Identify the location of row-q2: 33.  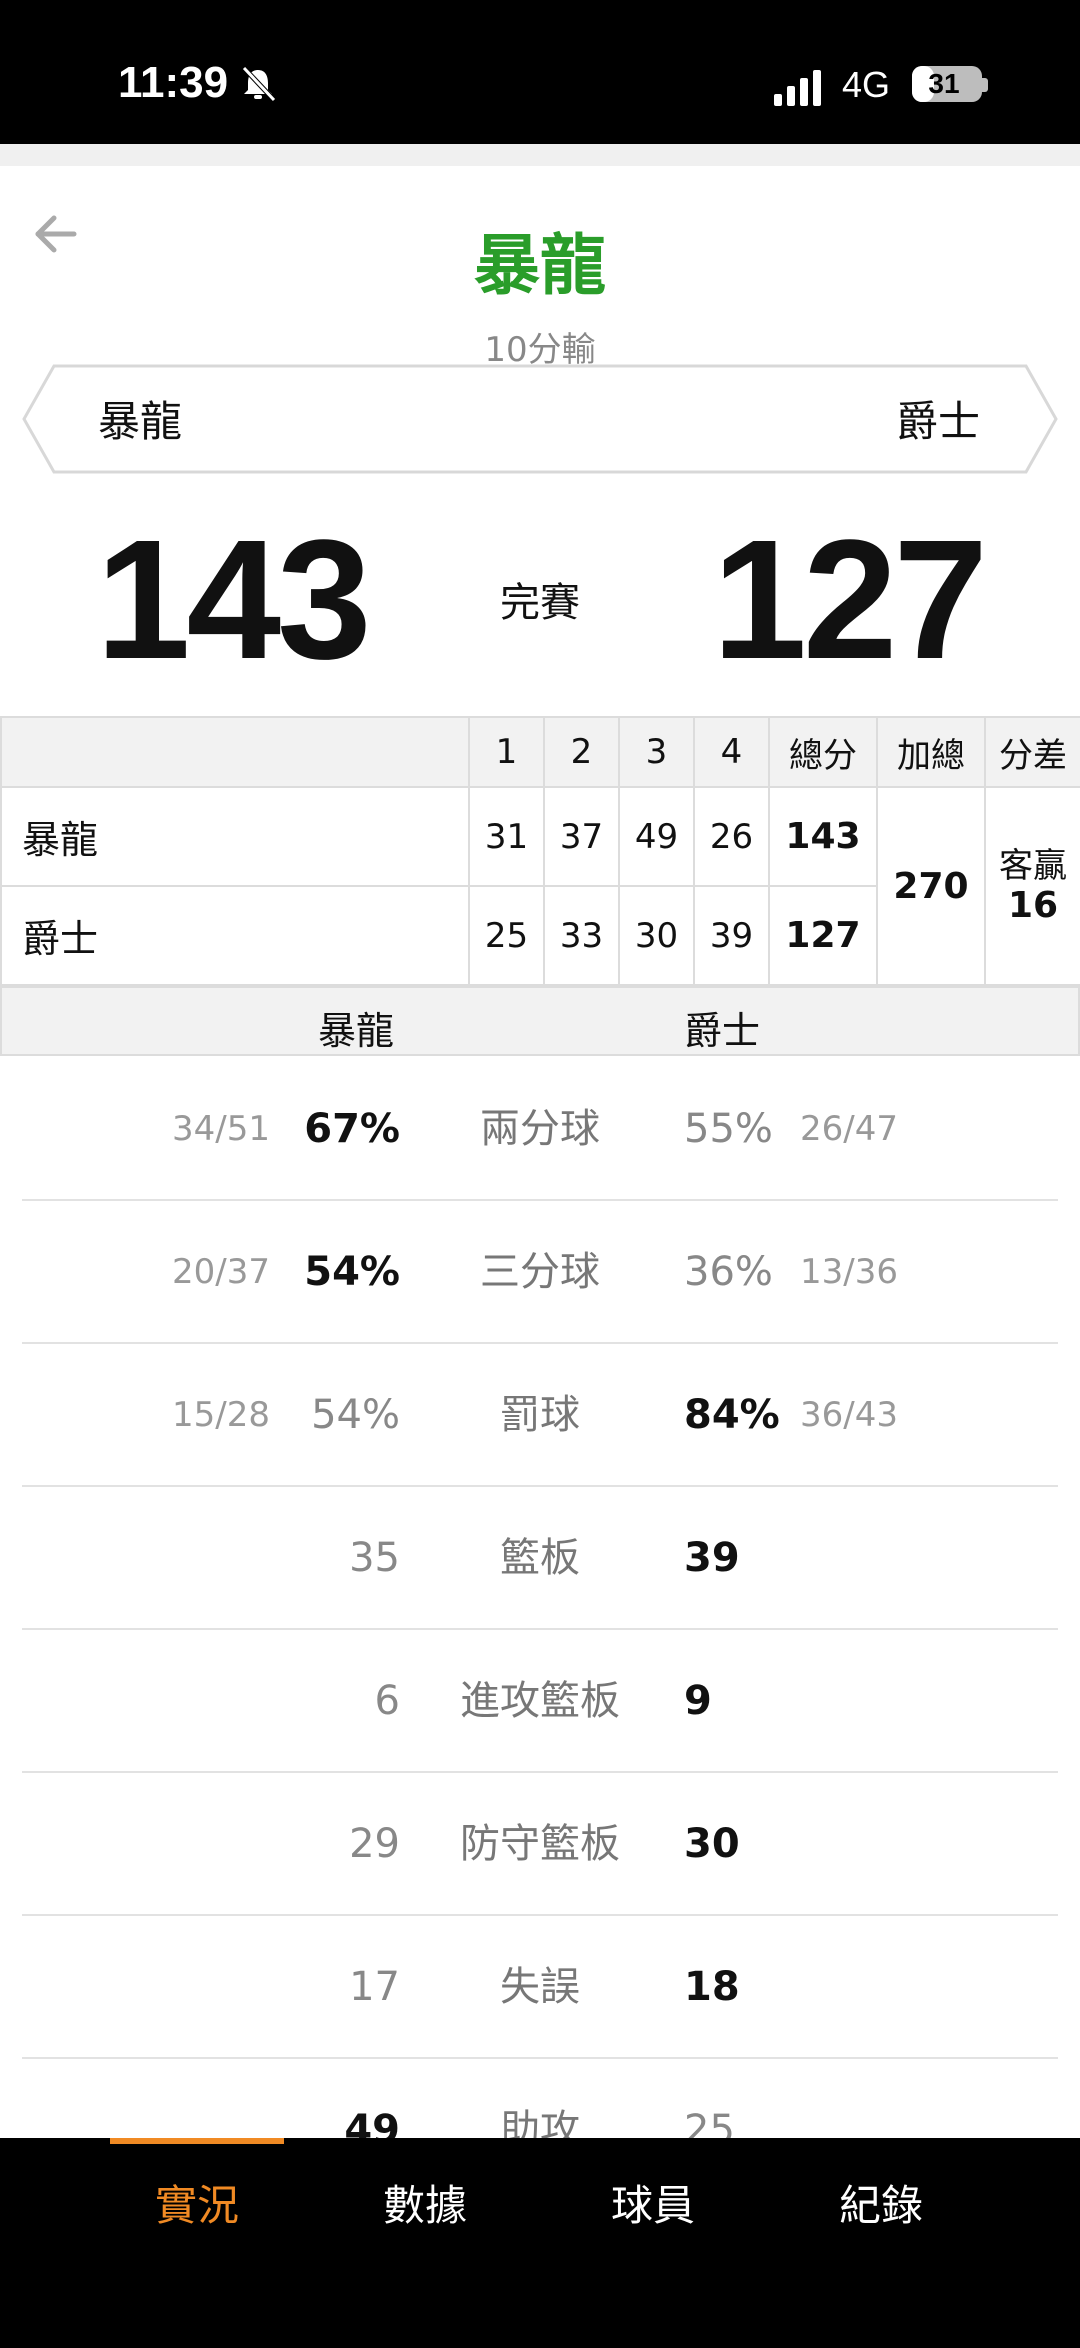
(581, 935).